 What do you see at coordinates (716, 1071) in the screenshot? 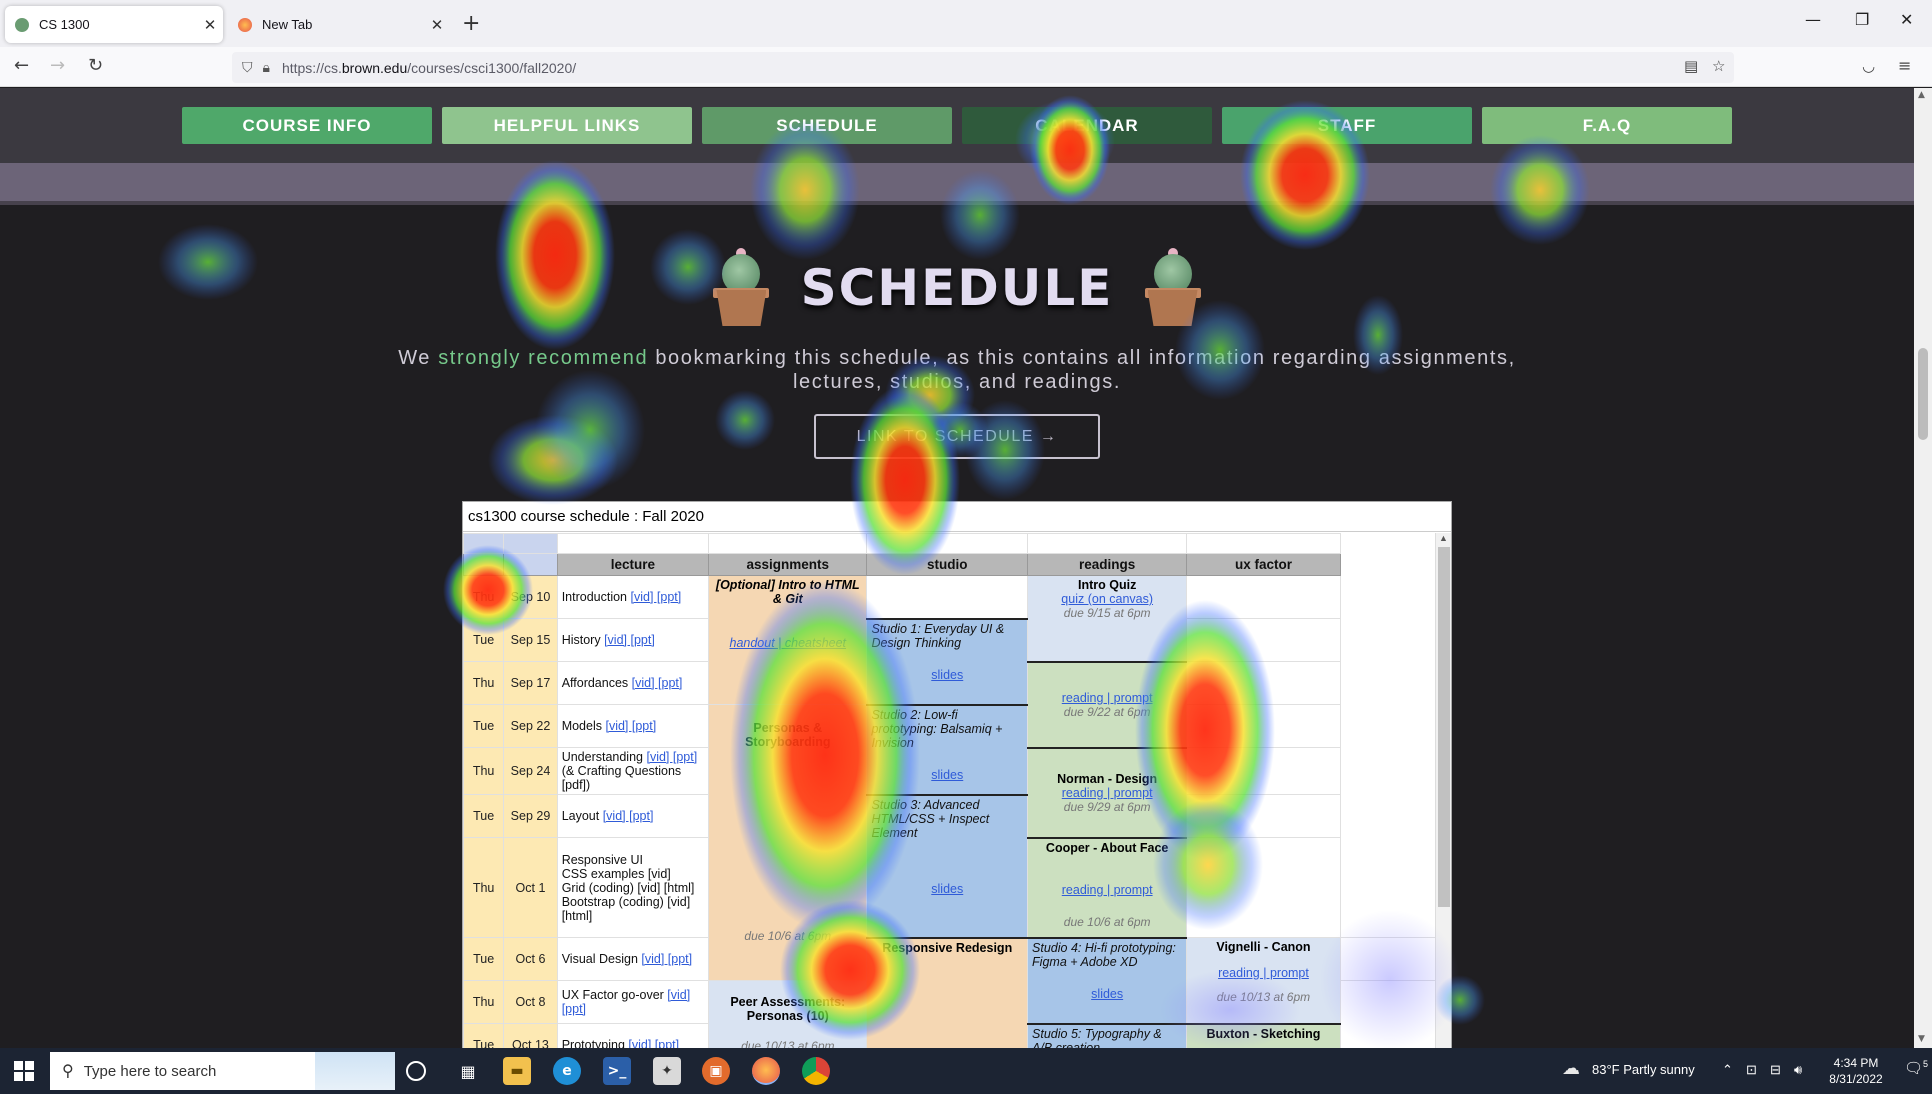
I see `app-orange-icon: ▣` at bounding box center [716, 1071].